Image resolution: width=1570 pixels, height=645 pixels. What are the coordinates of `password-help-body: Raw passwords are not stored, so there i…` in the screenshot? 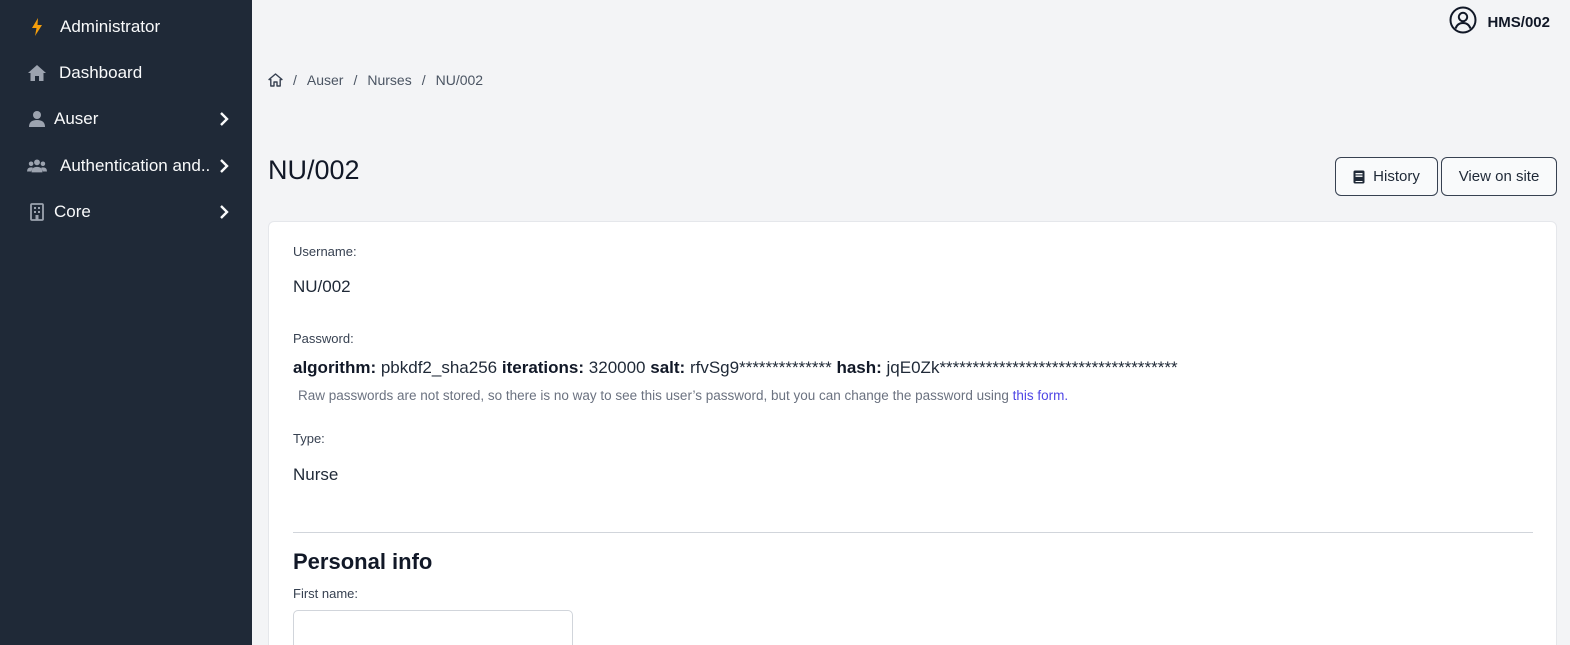 It's located at (653, 395).